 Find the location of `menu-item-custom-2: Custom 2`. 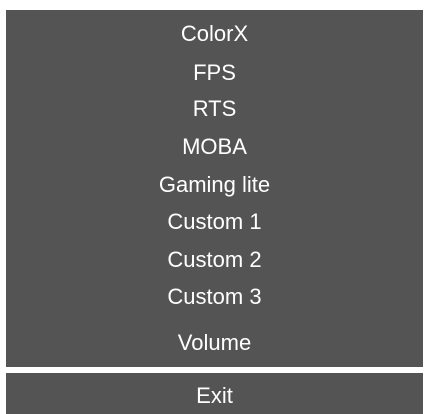

menu-item-custom-2: Custom 2 is located at coordinates (214, 260).